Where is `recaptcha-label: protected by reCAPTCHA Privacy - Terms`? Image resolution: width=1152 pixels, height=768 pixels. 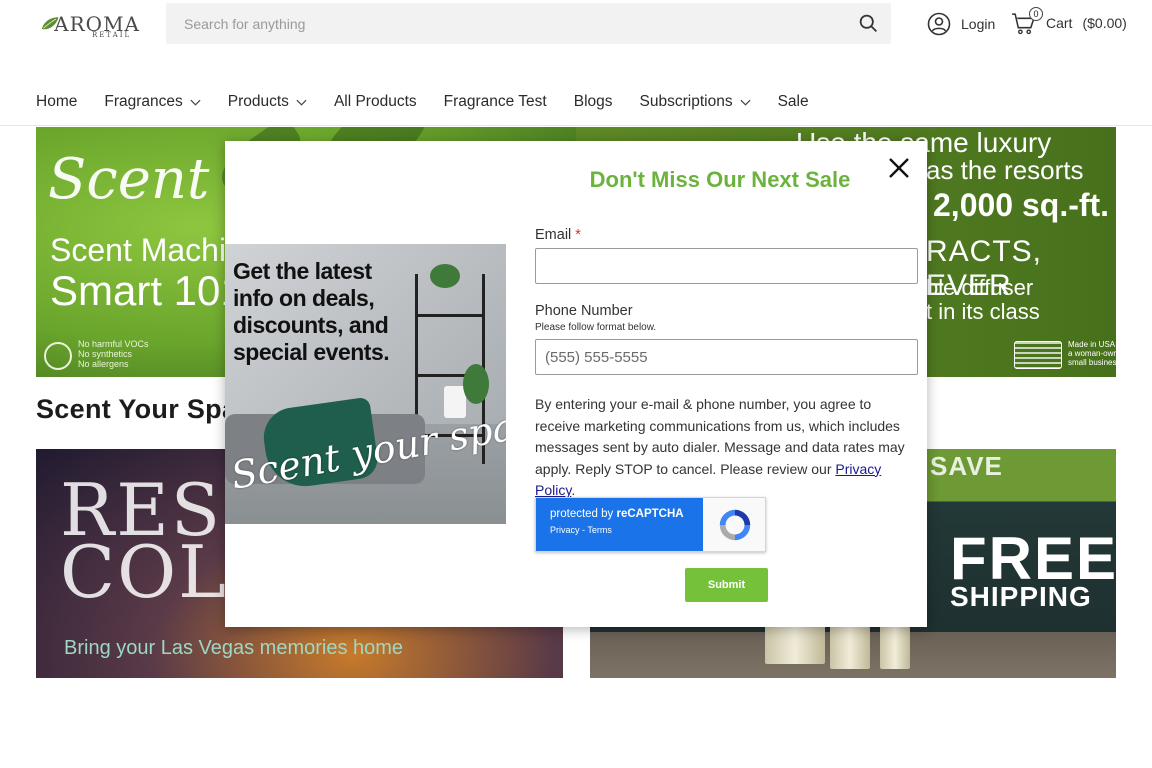 recaptcha-label: protected by reCAPTCHA Privacy - Terms is located at coordinates (619, 524).